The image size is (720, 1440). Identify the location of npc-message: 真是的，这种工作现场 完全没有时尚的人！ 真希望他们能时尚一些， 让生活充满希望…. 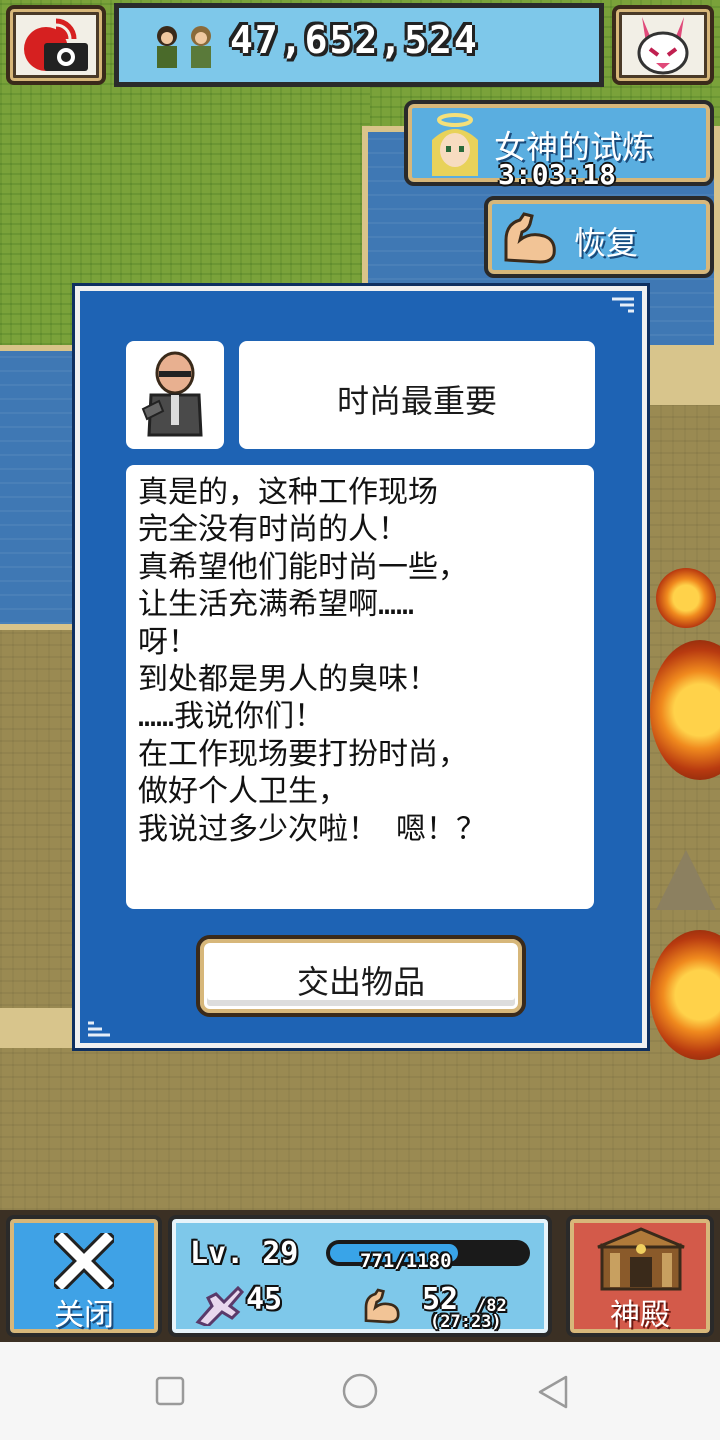
(312, 661).